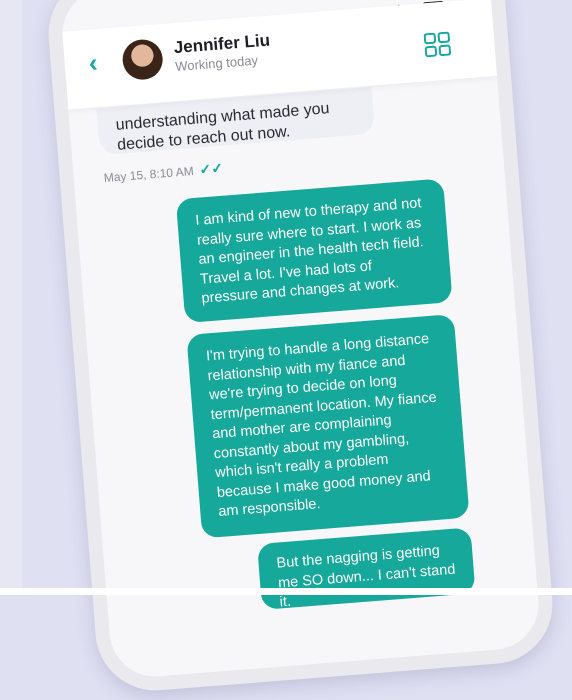  I want to click on read-receipt-icon: ✓✓, so click(211, 168).